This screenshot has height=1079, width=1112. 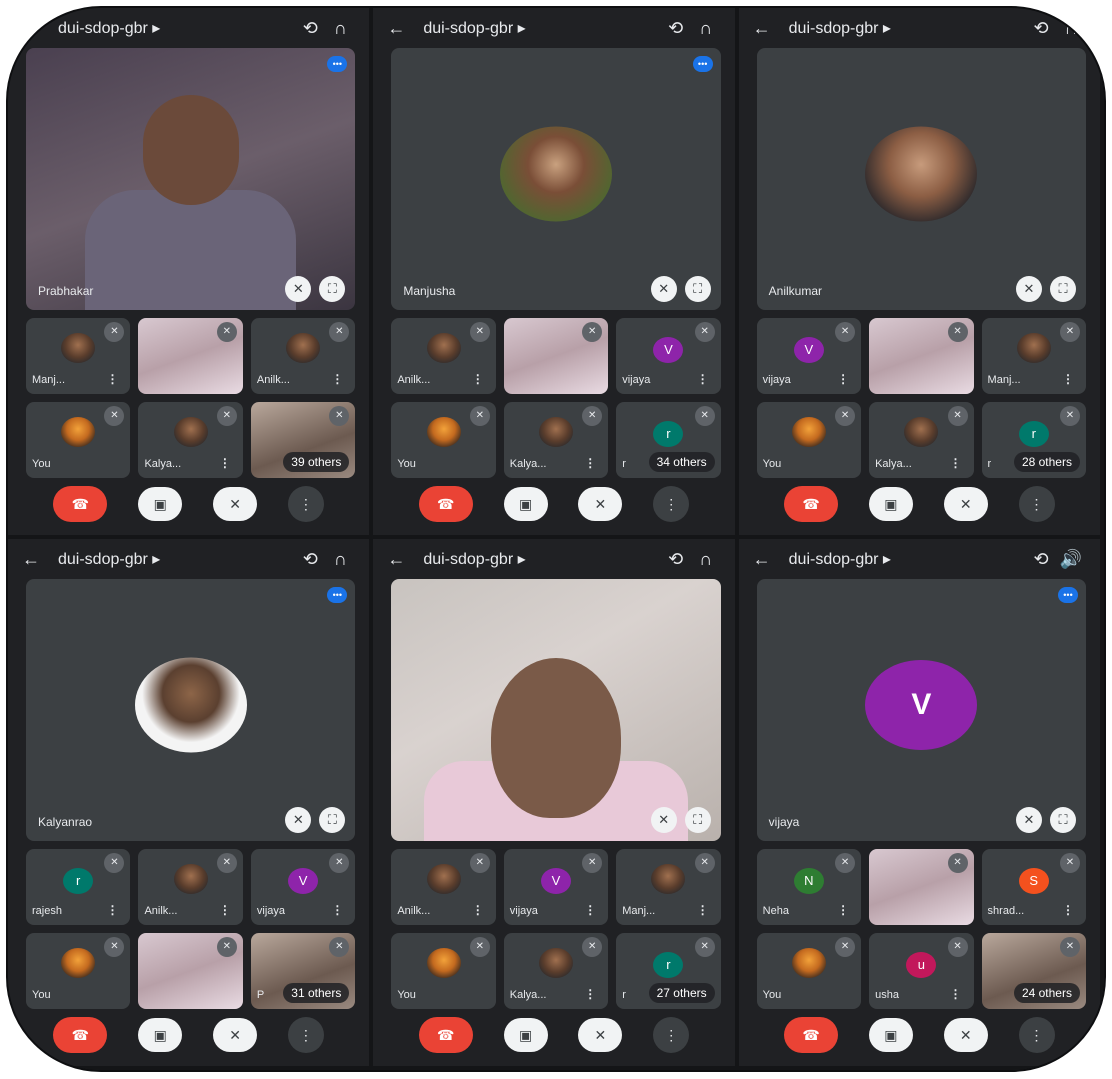 What do you see at coordinates (191, 710) in the screenshot?
I see `main-participant-tile: ••• Kalyanrao ✕ ⛶` at bounding box center [191, 710].